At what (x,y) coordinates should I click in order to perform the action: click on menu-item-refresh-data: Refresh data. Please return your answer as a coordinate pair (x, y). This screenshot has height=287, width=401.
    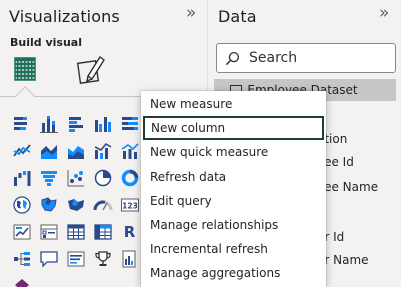
    Looking at the image, I should click on (233, 177).